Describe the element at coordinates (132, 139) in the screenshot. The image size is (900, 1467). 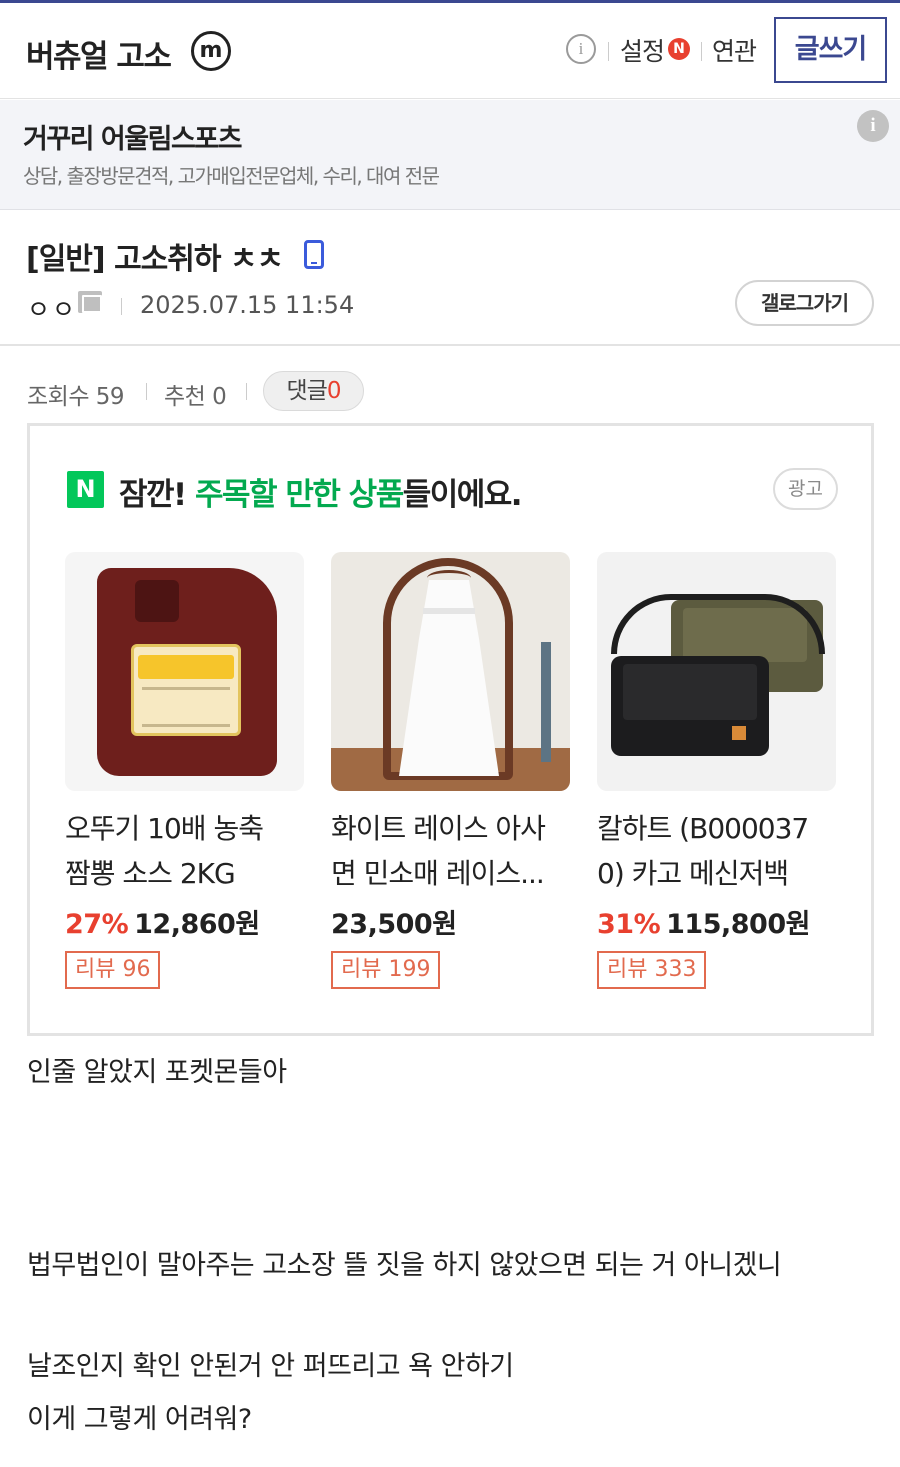
I see `gallery-ad-title: 거꾸리 어울림스포츠` at that location.